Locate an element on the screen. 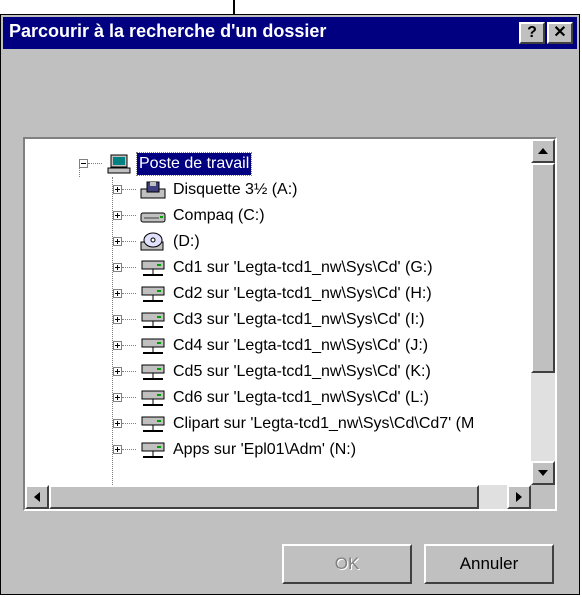  arrow-right-icon is located at coordinates (519, 497).